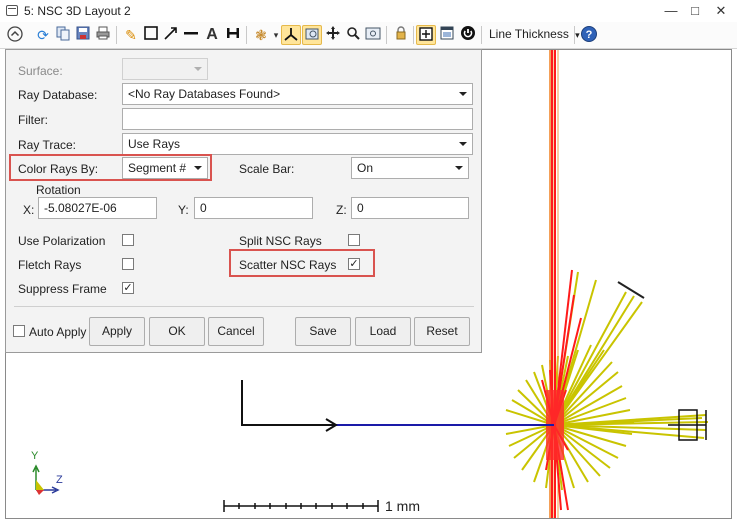 This screenshot has width=737, height=523. I want to click on collapse-settings-icon, so click(15, 35).